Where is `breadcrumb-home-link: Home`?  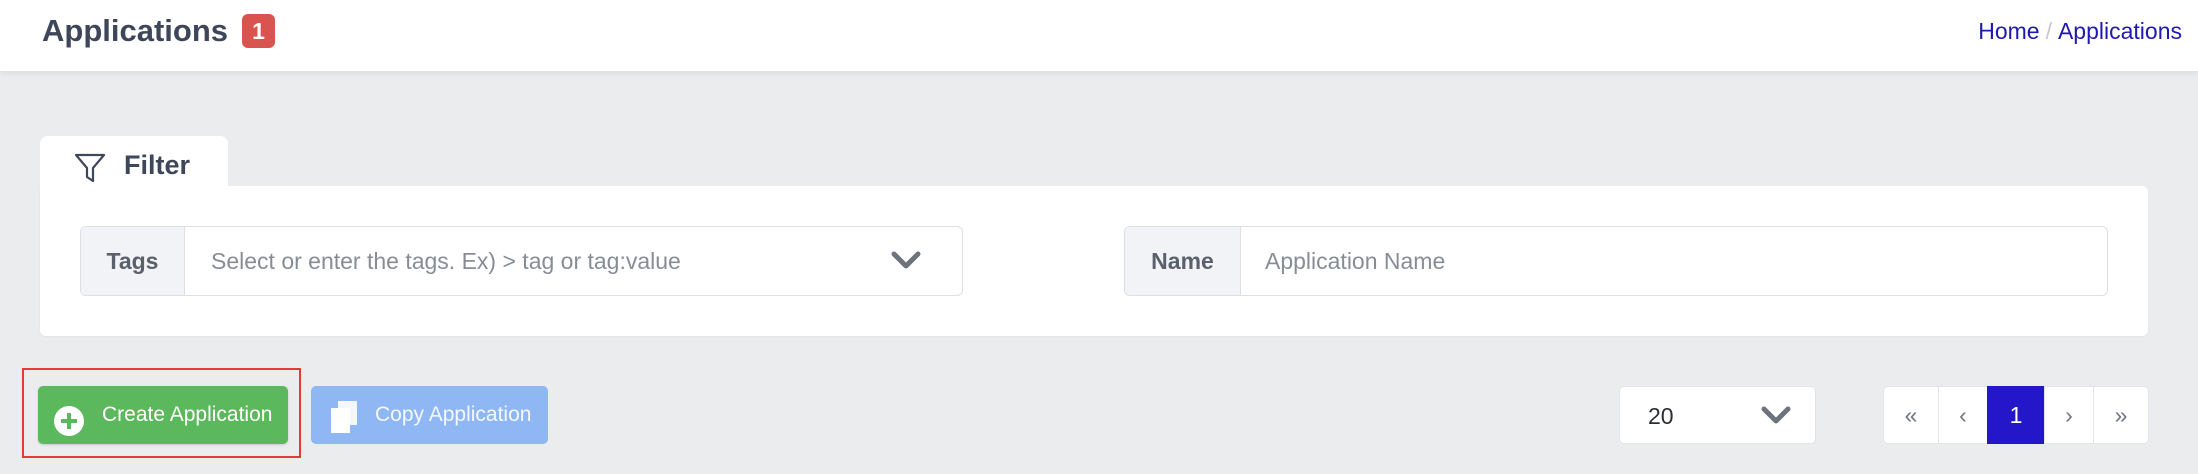 breadcrumb-home-link: Home is located at coordinates (2008, 31).